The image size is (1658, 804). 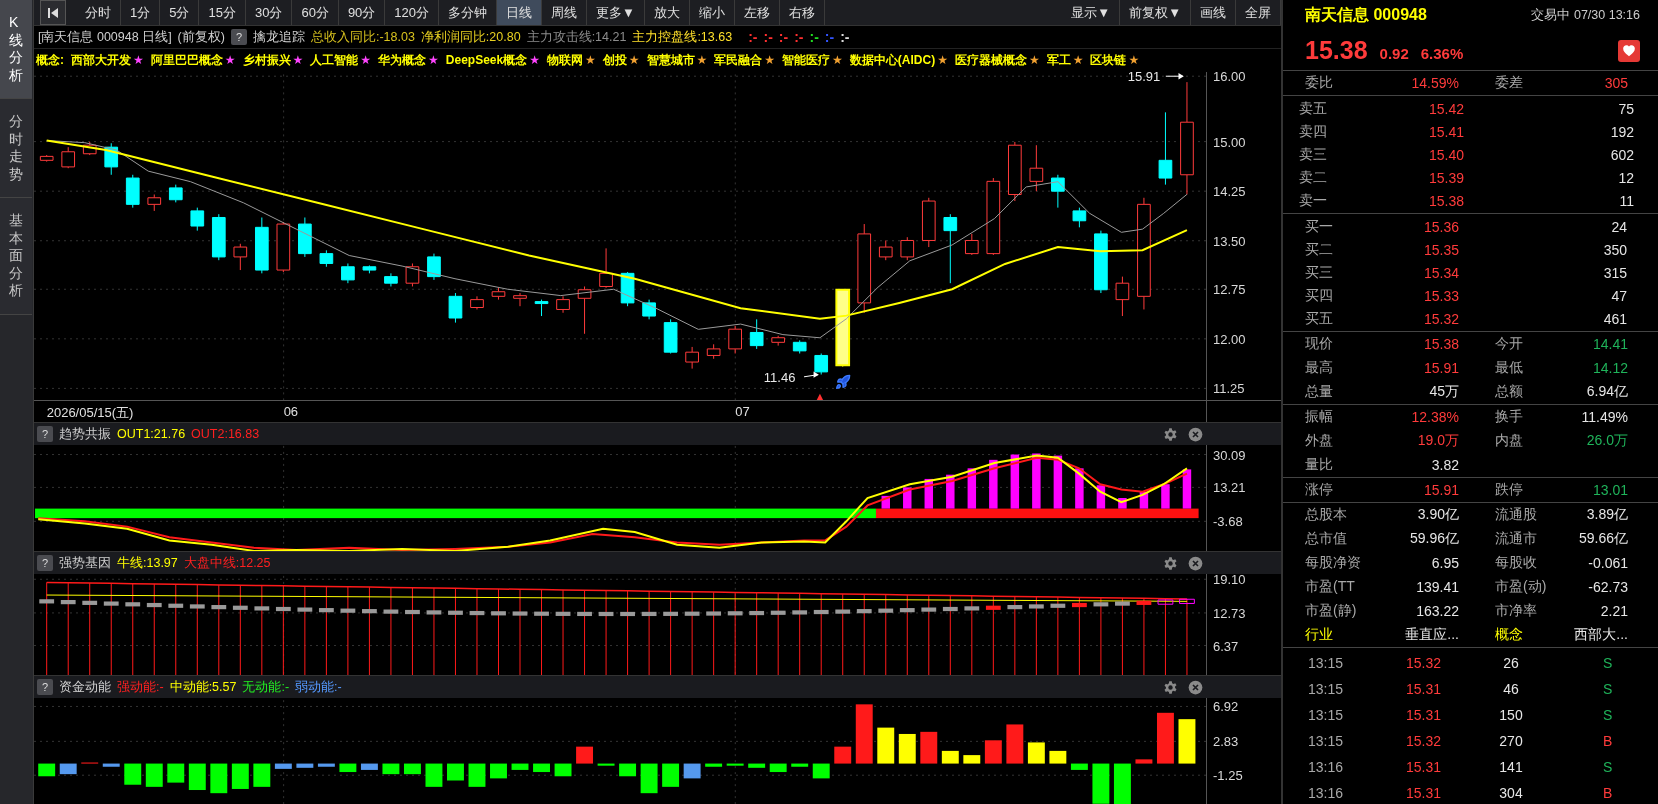 What do you see at coordinates (892, 60) in the screenshot?
I see `concept-link: 数据中心(AIDC)` at bounding box center [892, 60].